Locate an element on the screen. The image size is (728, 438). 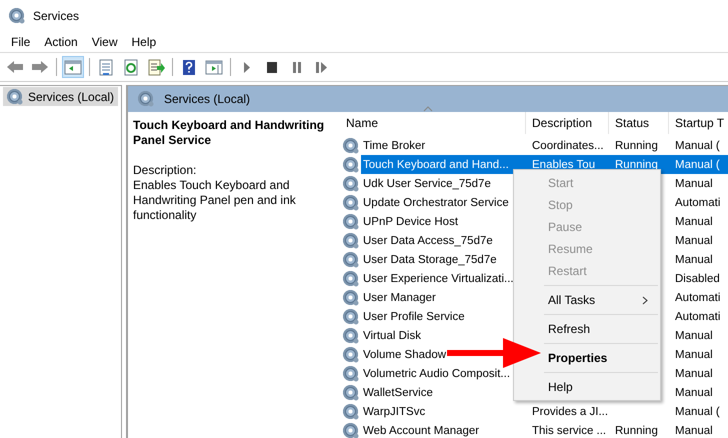
column-header: Description is located at coordinates (567, 123).